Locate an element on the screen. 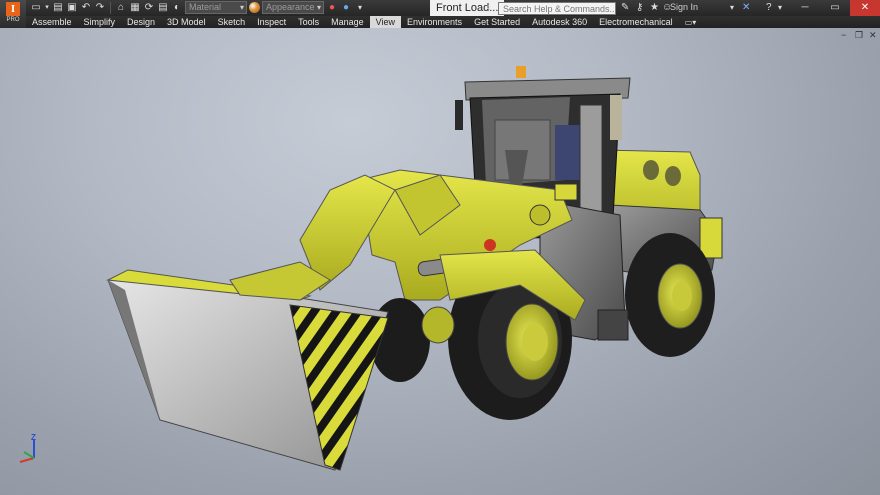 This screenshot has width=880, height=495. tab-design: Design is located at coordinates (141, 22).